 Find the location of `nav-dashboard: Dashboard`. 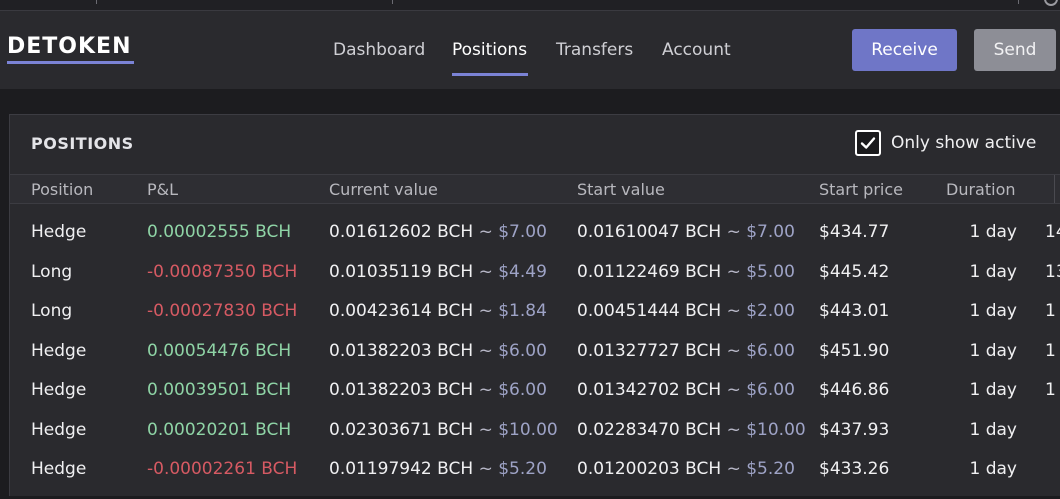

nav-dashboard: Dashboard is located at coordinates (379, 50).